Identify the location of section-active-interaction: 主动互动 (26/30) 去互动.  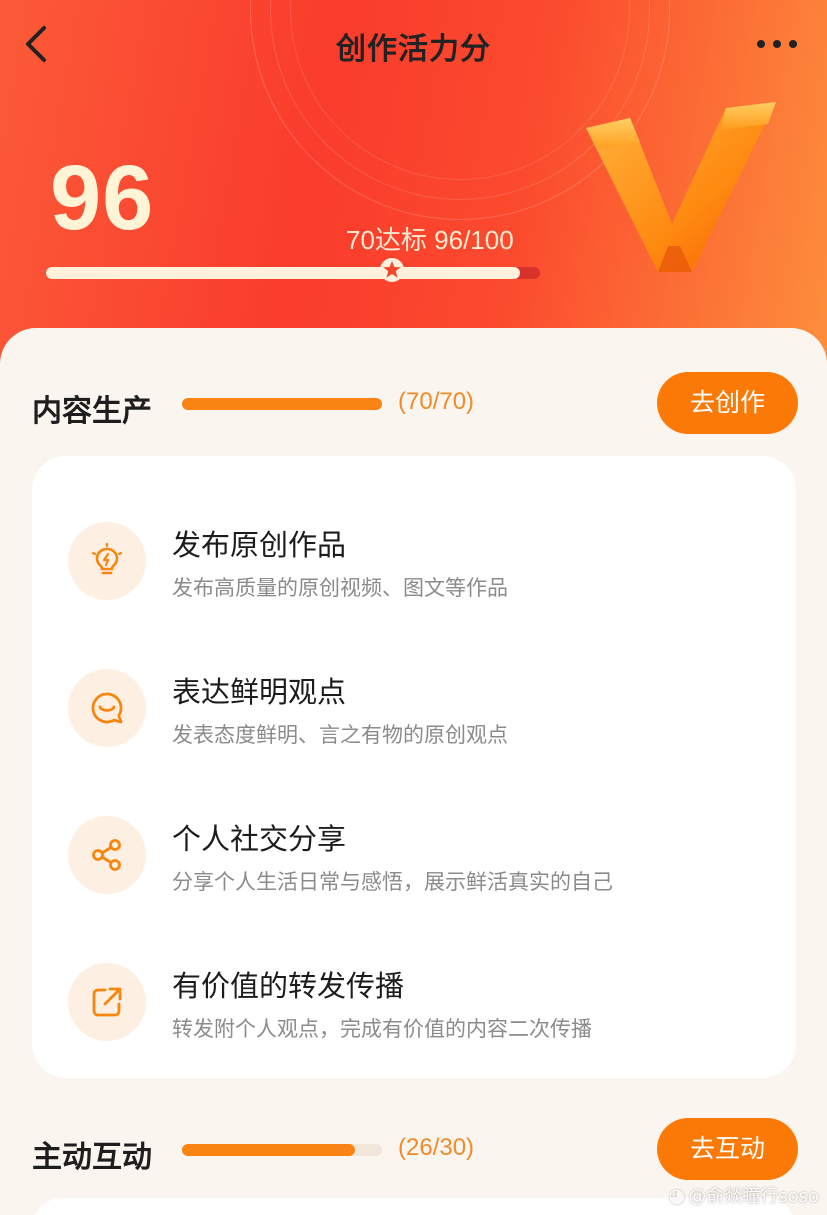
(415, 1150).